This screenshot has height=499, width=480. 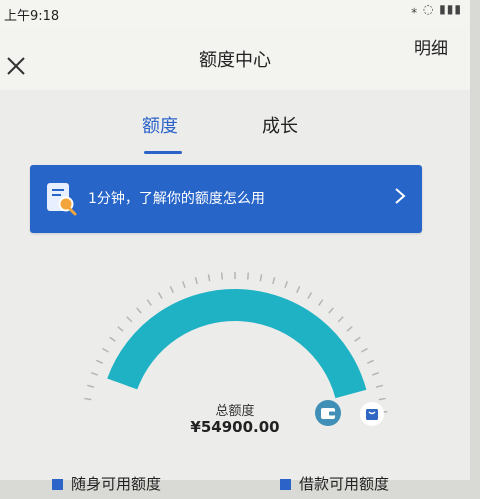 I want to click on banner-text: 1分钟，了解你的额度怎么用, so click(x=176, y=199).